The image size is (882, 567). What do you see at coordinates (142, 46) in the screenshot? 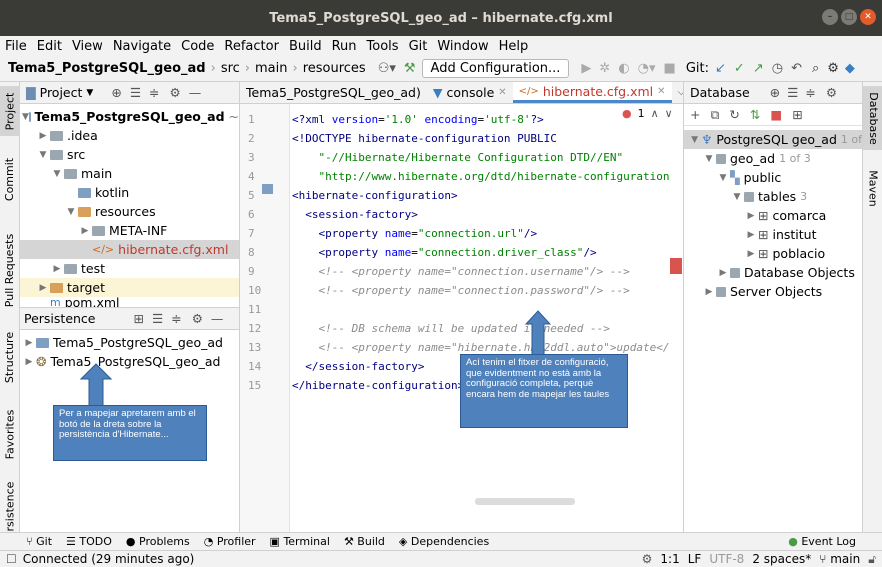
I see `menu-navigate: Navigate` at bounding box center [142, 46].